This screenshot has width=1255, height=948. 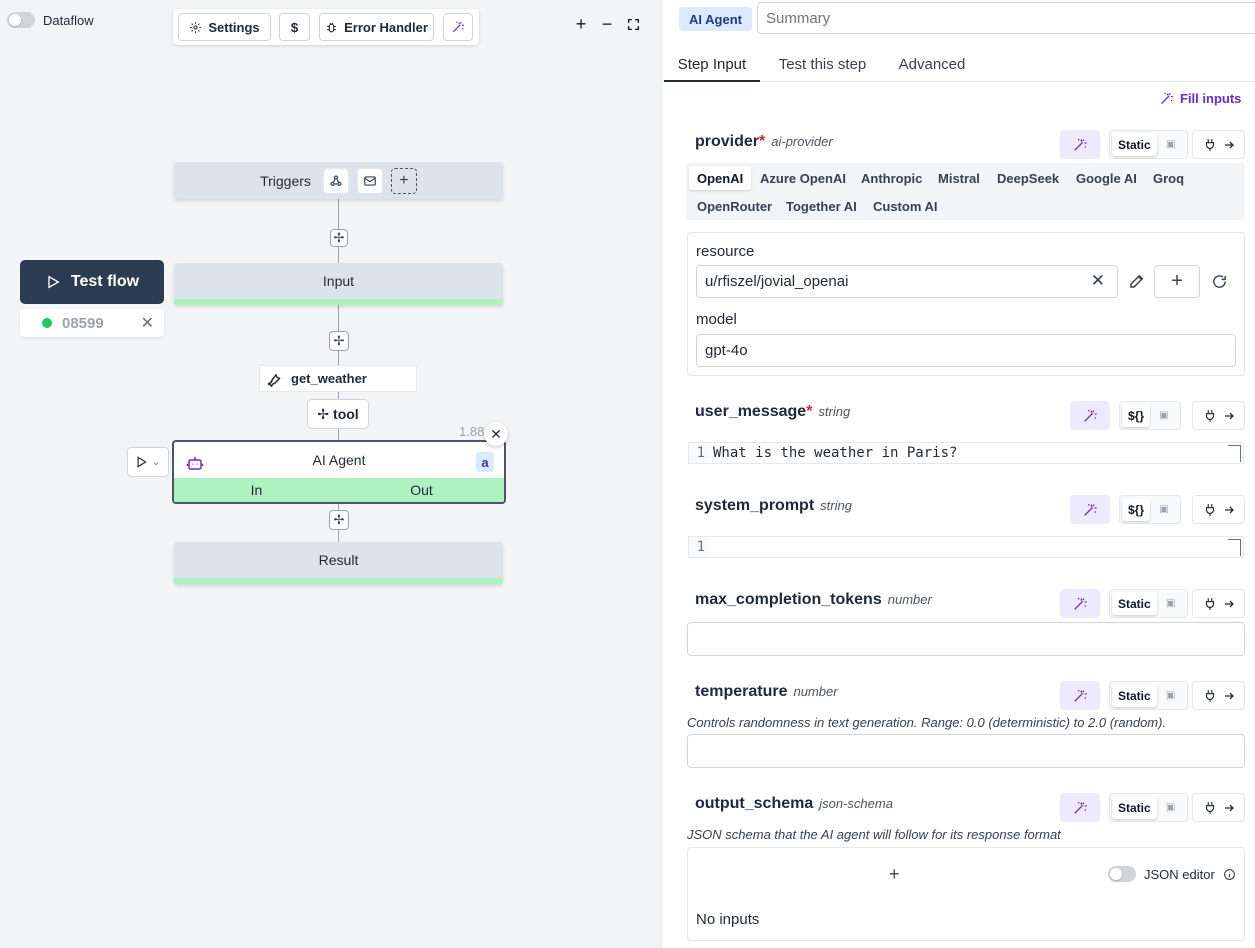 I want to click on dataflow-toggle, so click(x=21, y=20).